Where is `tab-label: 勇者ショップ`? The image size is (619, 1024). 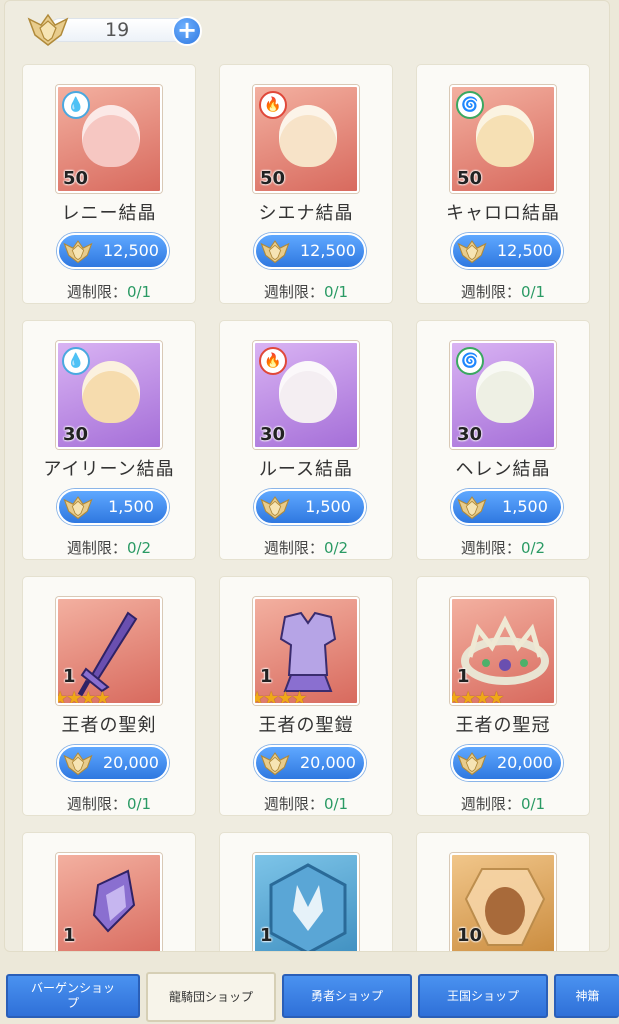
tab-label: 勇者ショップ is located at coordinates (346, 995).